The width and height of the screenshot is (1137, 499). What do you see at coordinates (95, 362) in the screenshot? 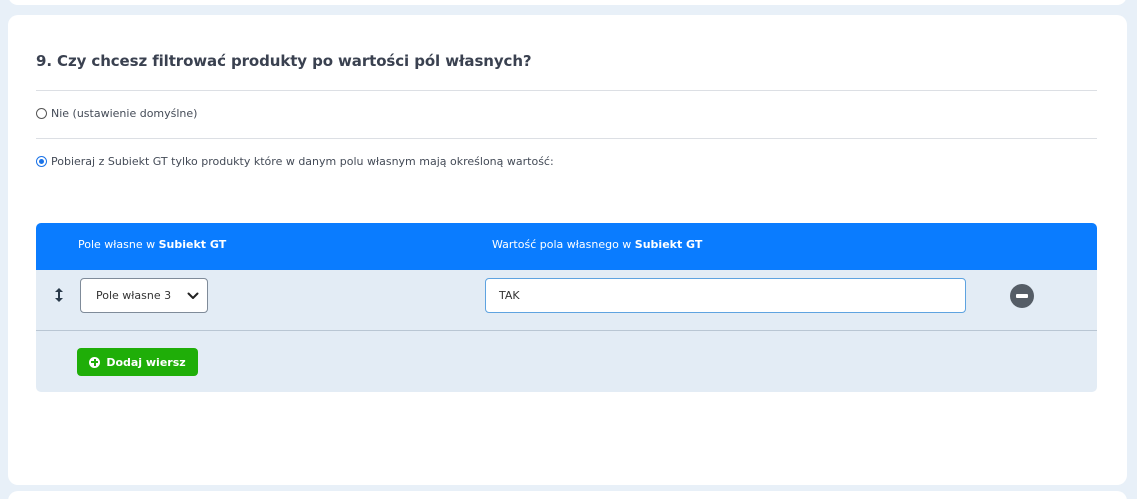
I see `plus-circle-icon` at bounding box center [95, 362].